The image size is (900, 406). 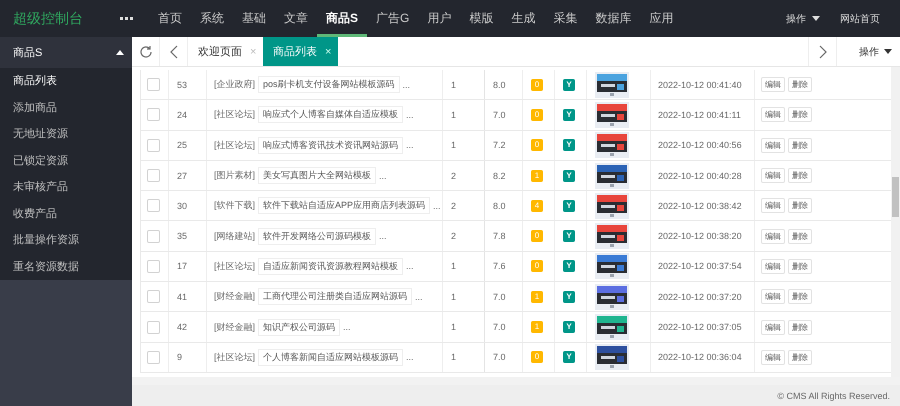 I want to click on nav-tab: 模版, so click(x=481, y=18).